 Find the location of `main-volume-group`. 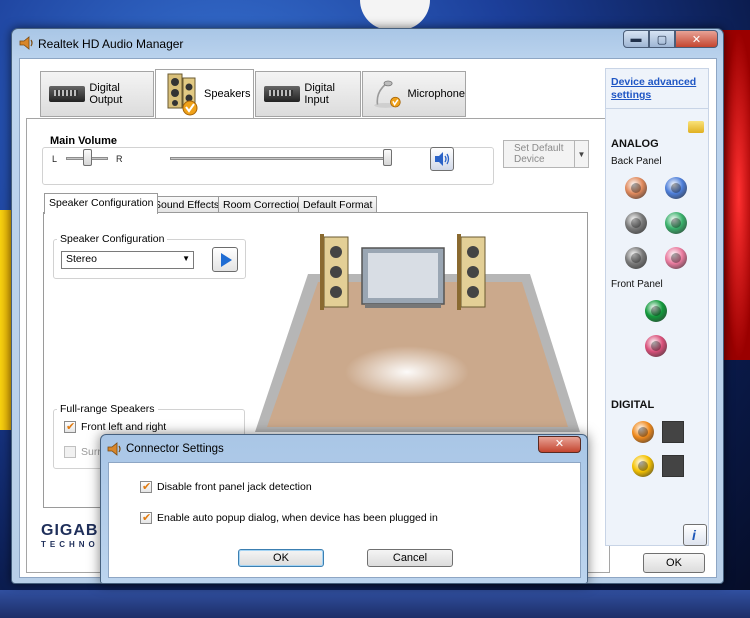

main-volume-group is located at coordinates (268, 166).